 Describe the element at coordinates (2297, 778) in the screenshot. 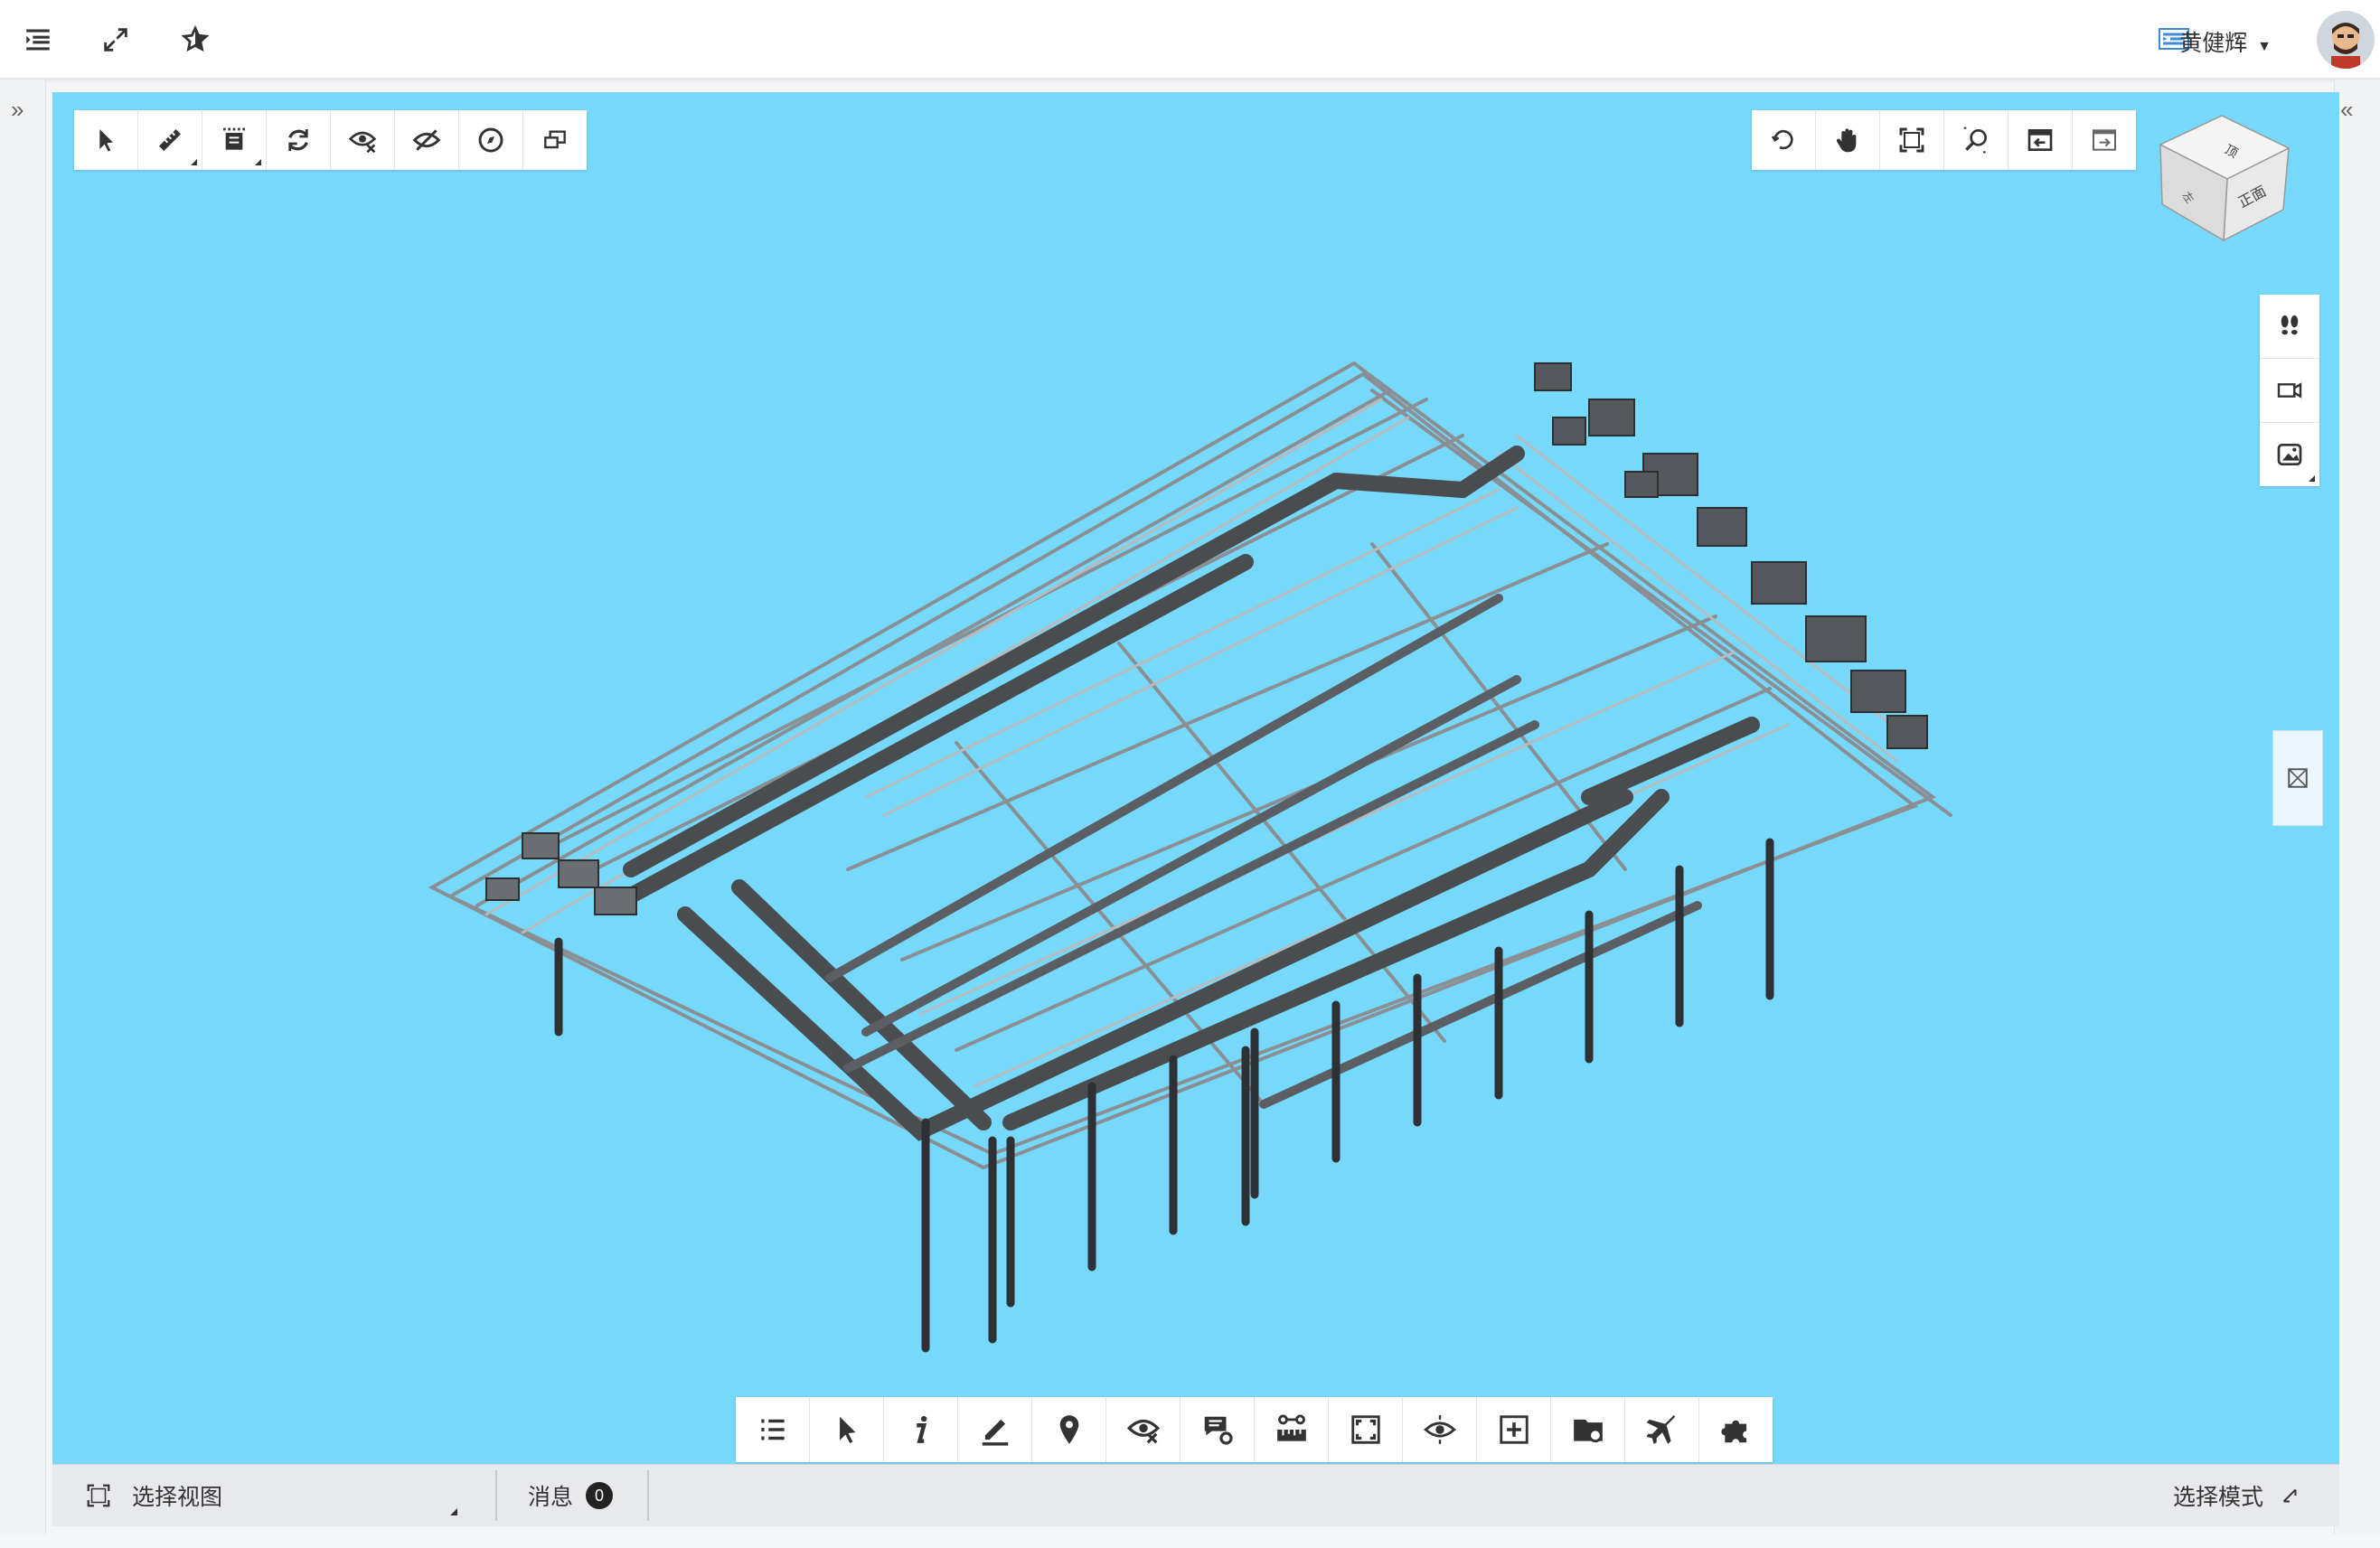

I see `close-panel-icon` at that location.